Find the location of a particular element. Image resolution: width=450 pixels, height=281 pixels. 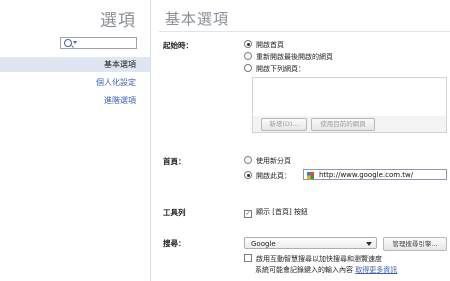

instant-note: 系統可能會記錄鍵入的輸入內容 取得更多資訊 is located at coordinates (326, 270).